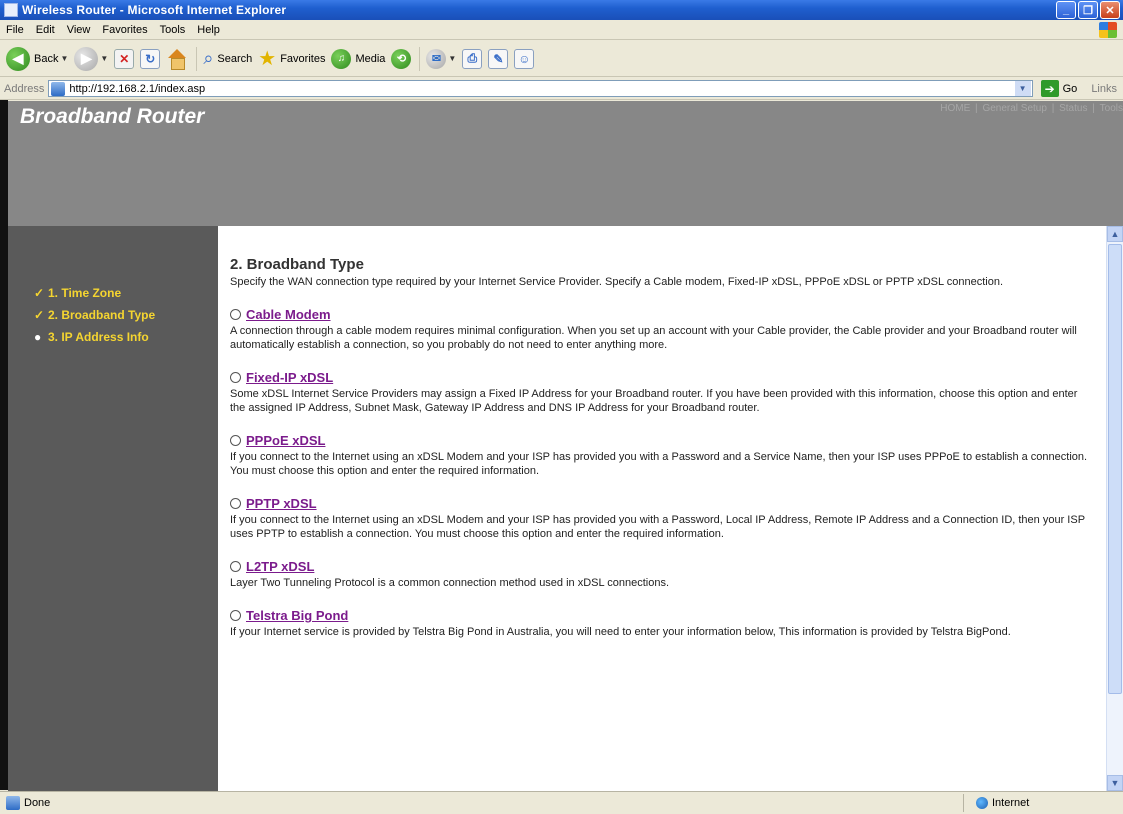 This screenshot has height=814, width=1123. I want to click on windows-logo-icon, so click(1108, 29).